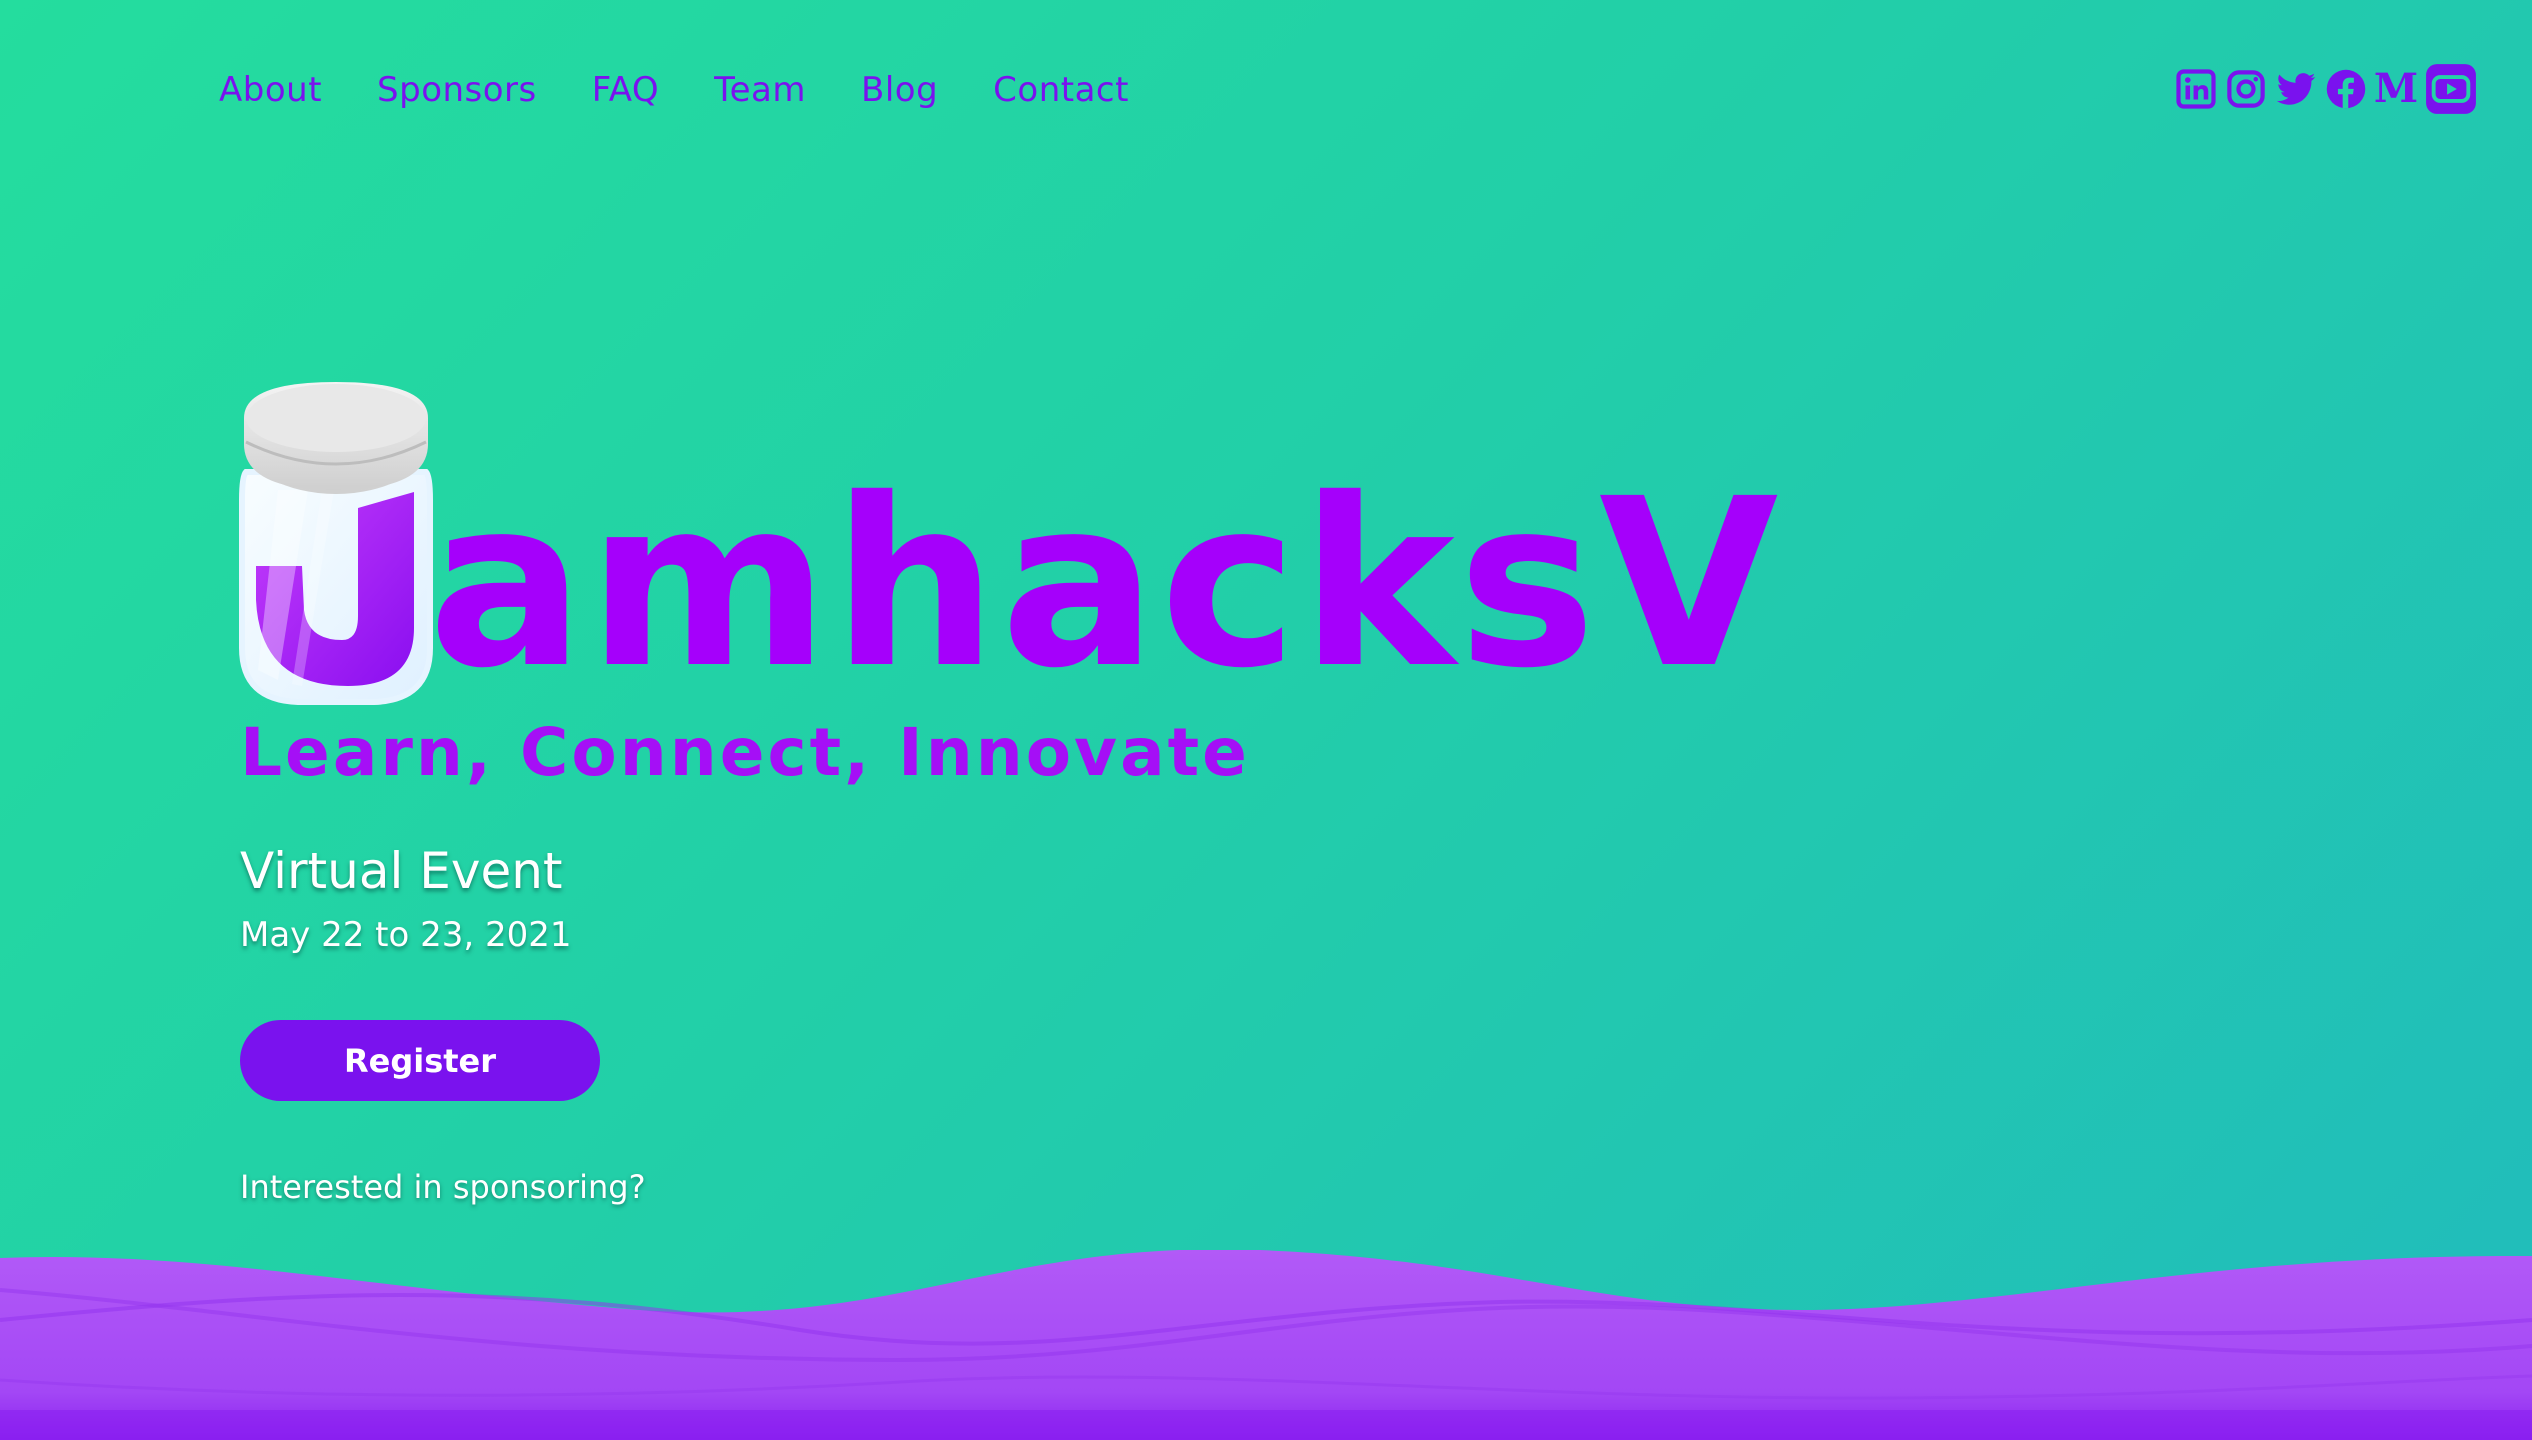 This screenshot has height=1440, width=2532. I want to click on jar-logo-icon, so click(336, 543).